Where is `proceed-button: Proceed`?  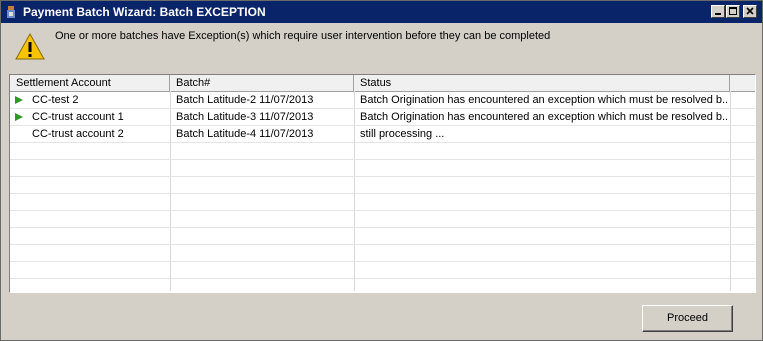
proceed-button: Proceed is located at coordinates (687, 318).